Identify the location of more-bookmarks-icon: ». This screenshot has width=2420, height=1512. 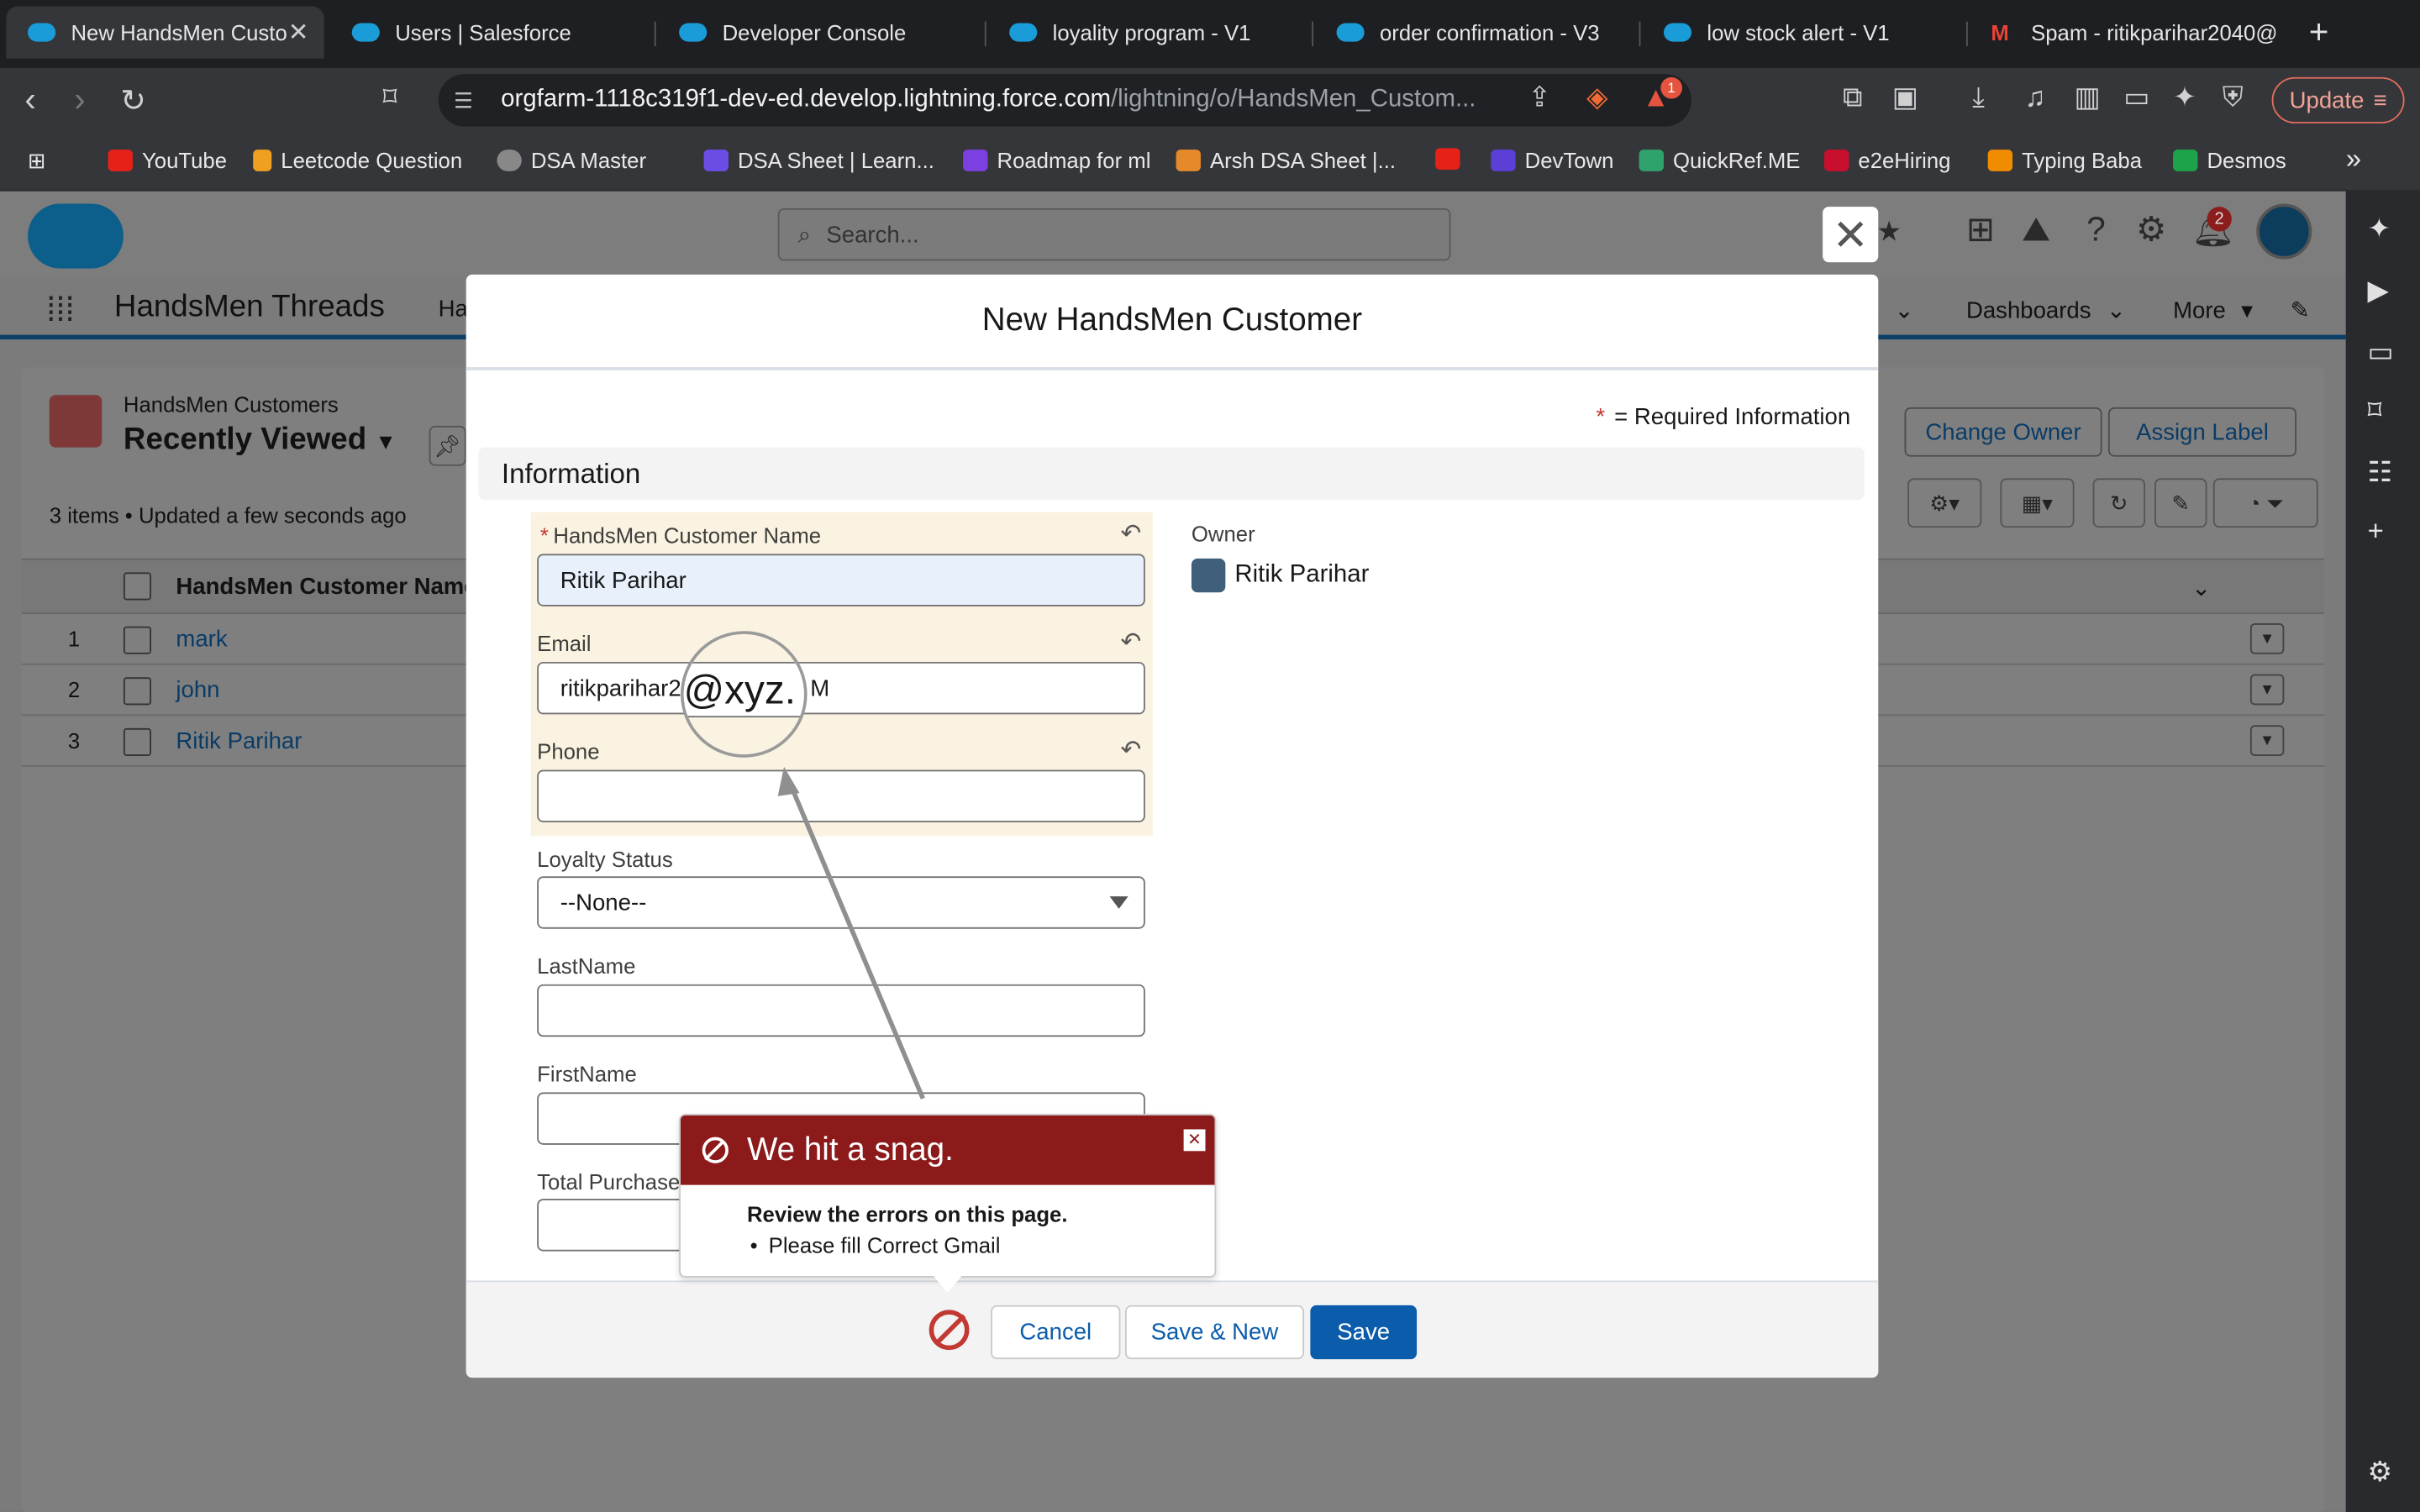
(2353, 160).